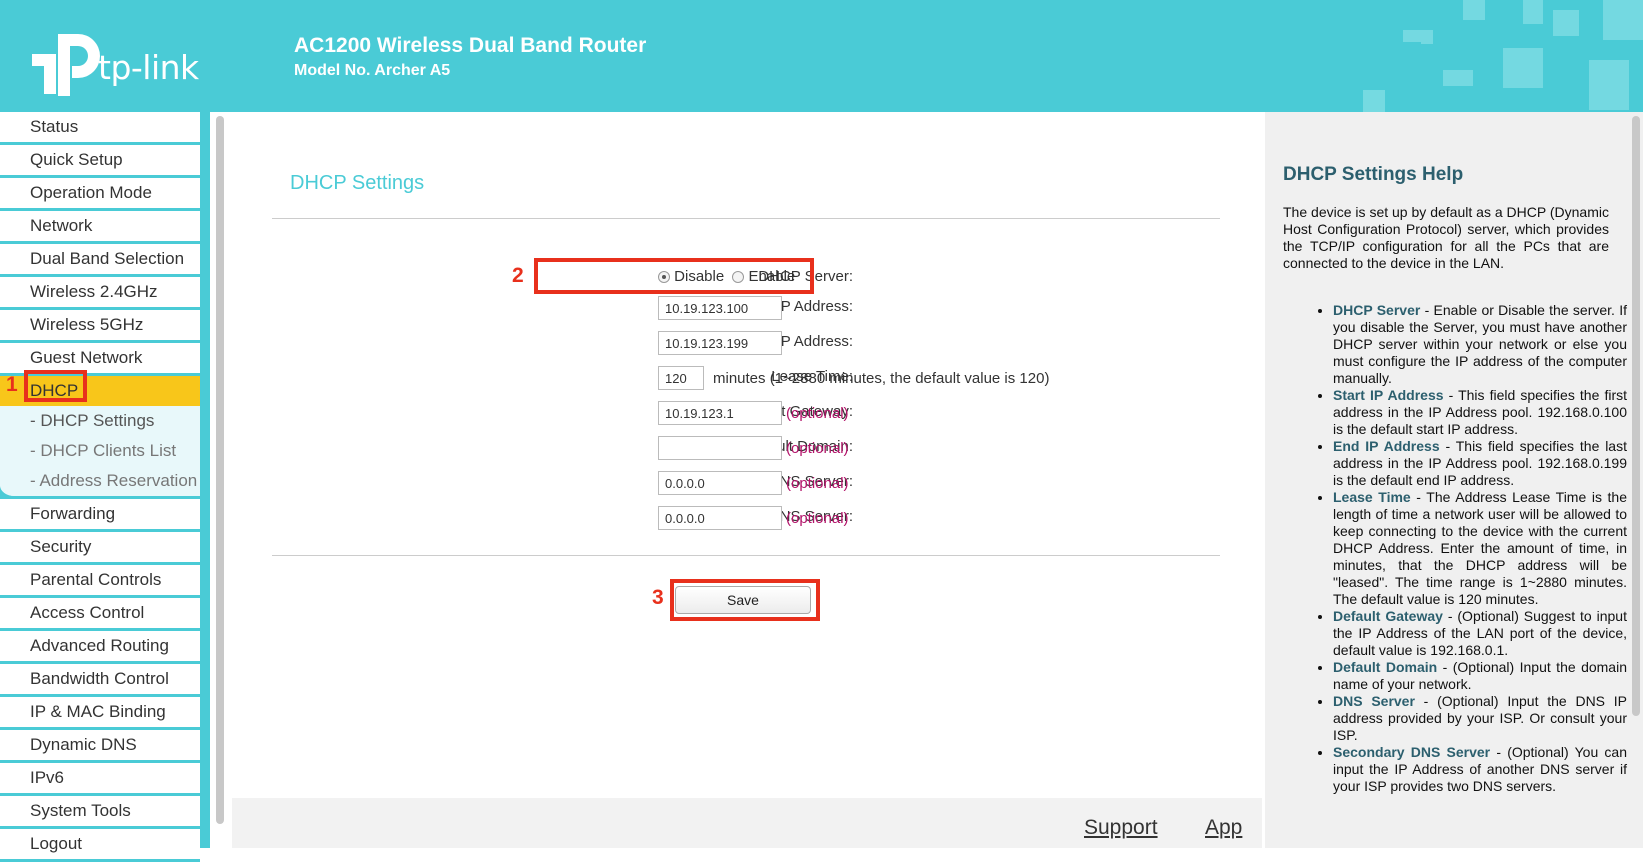 Image resolution: width=1643 pixels, height=862 pixels. I want to click on brand-name: tp-link, so click(148, 67).